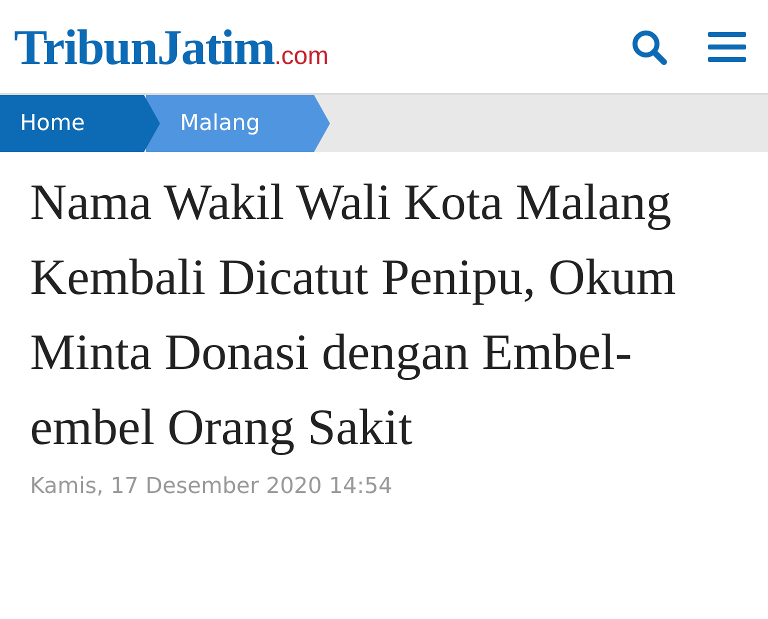 The width and height of the screenshot is (768, 619). What do you see at coordinates (238, 123) in the screenshot?
I see `breadcrumb-link: Malang` at bounding box center [238, 123].